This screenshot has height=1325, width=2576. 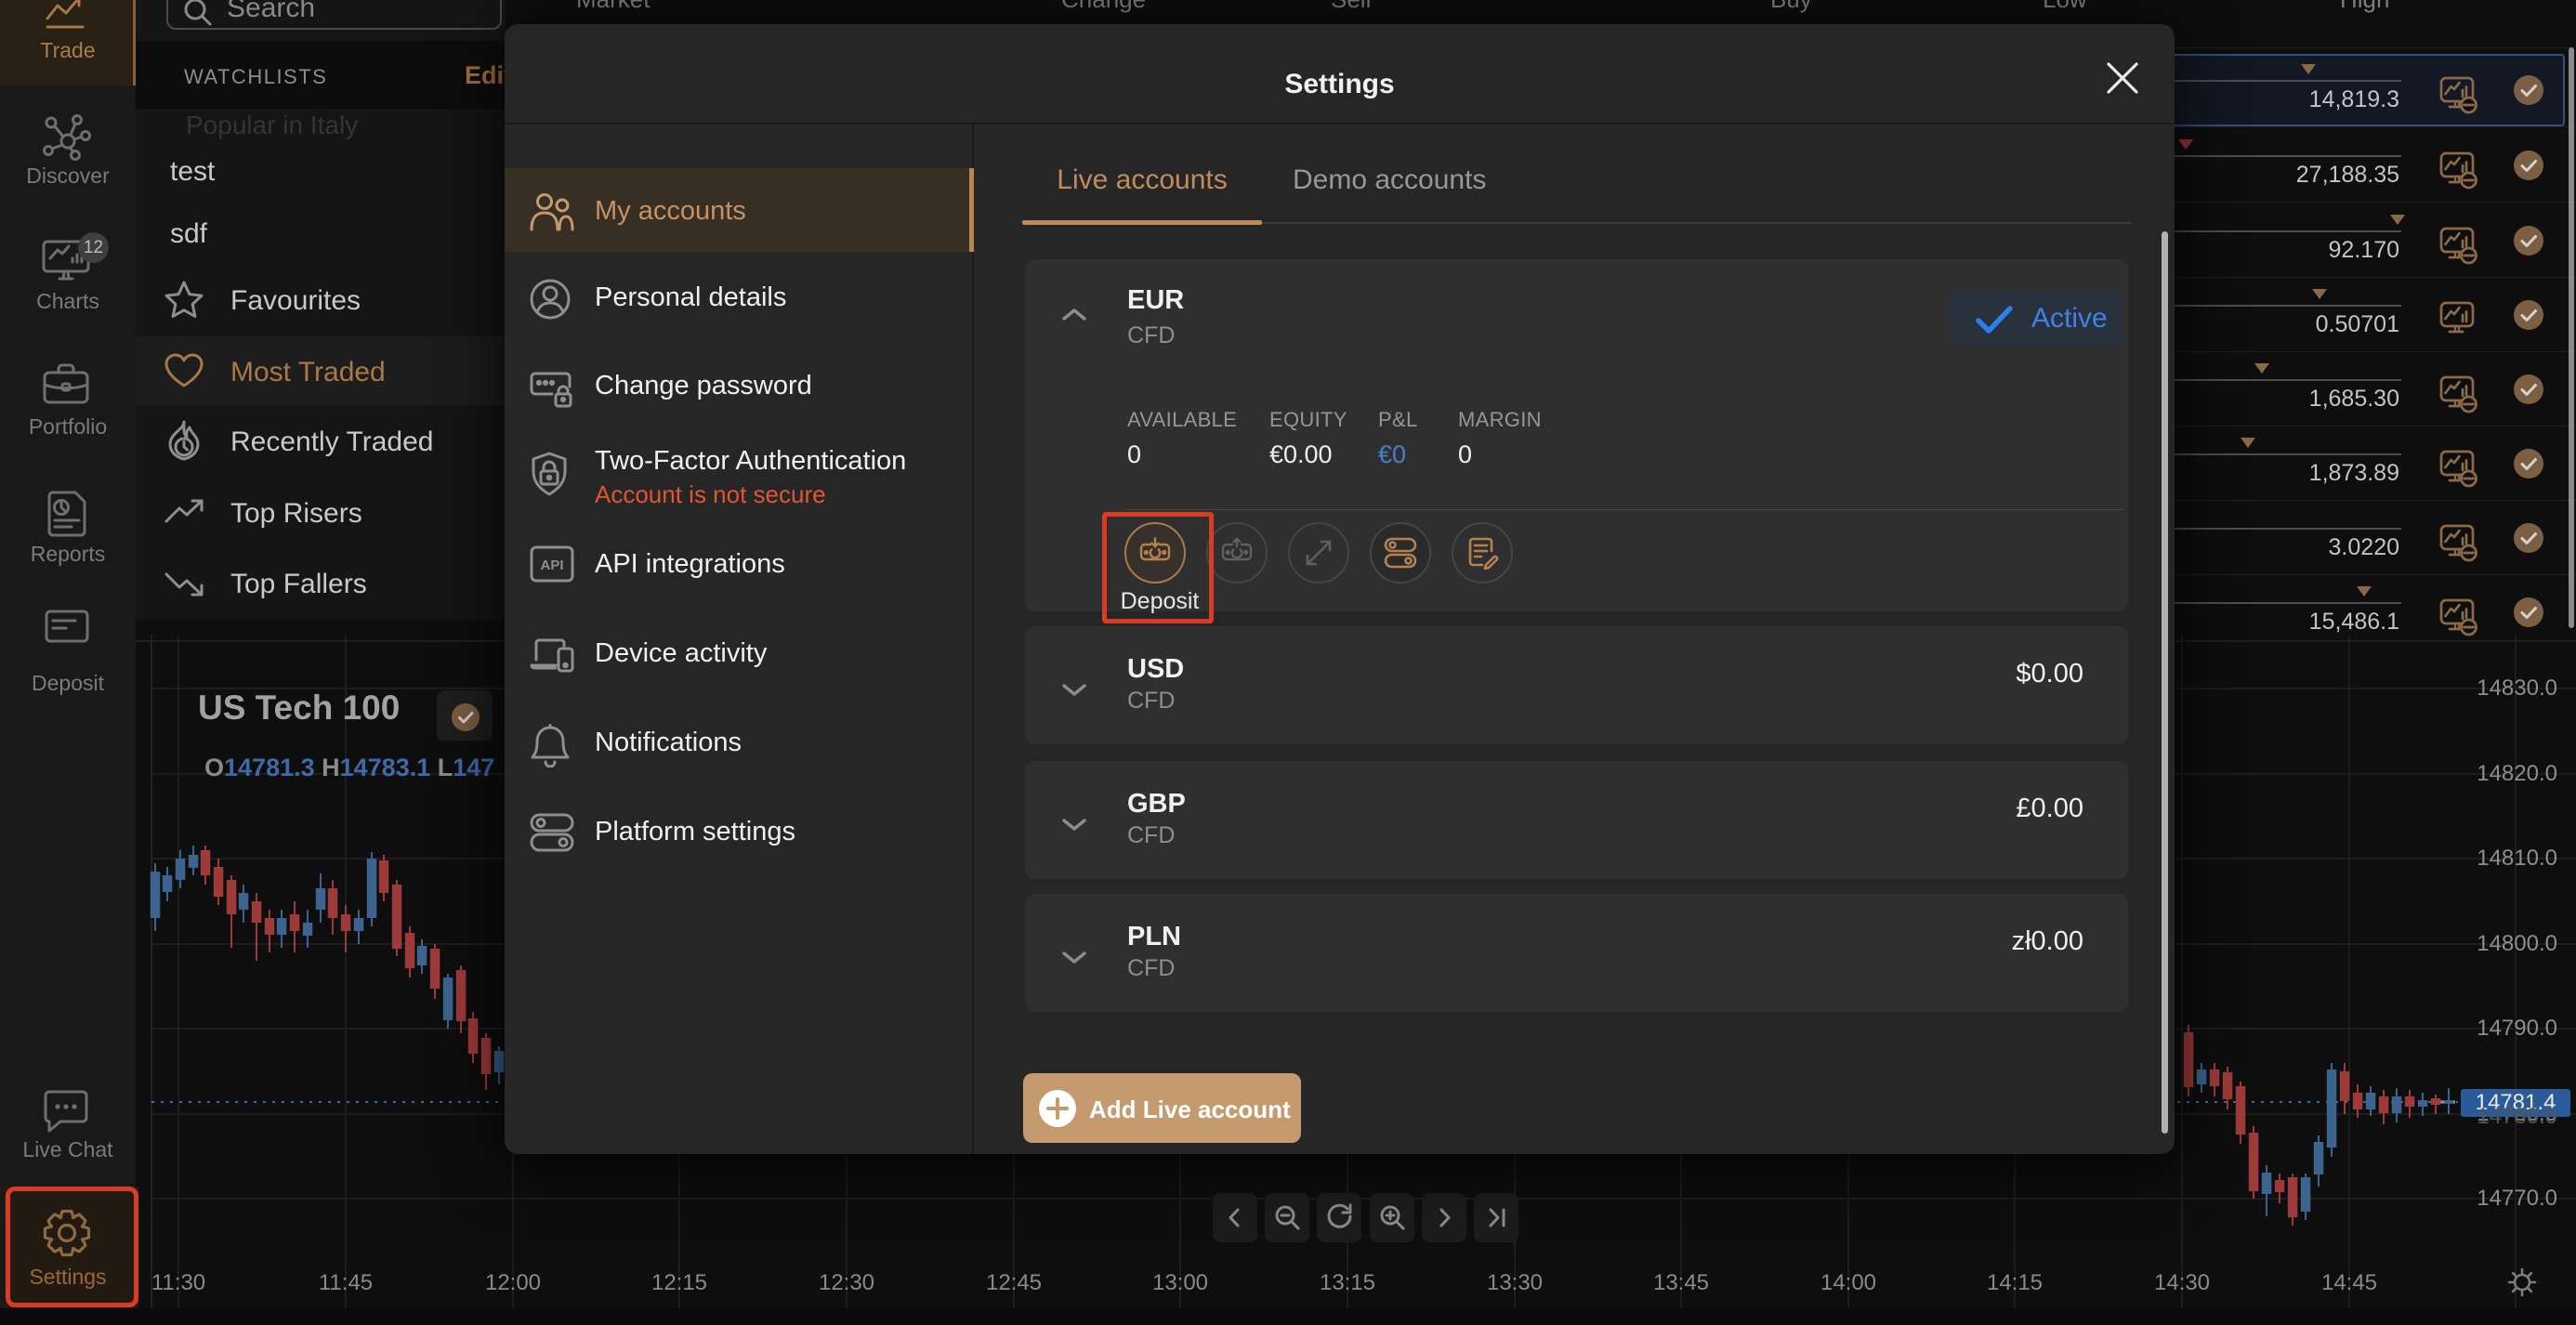 I want to click on svg-text: API, so click(x=551, y=566).